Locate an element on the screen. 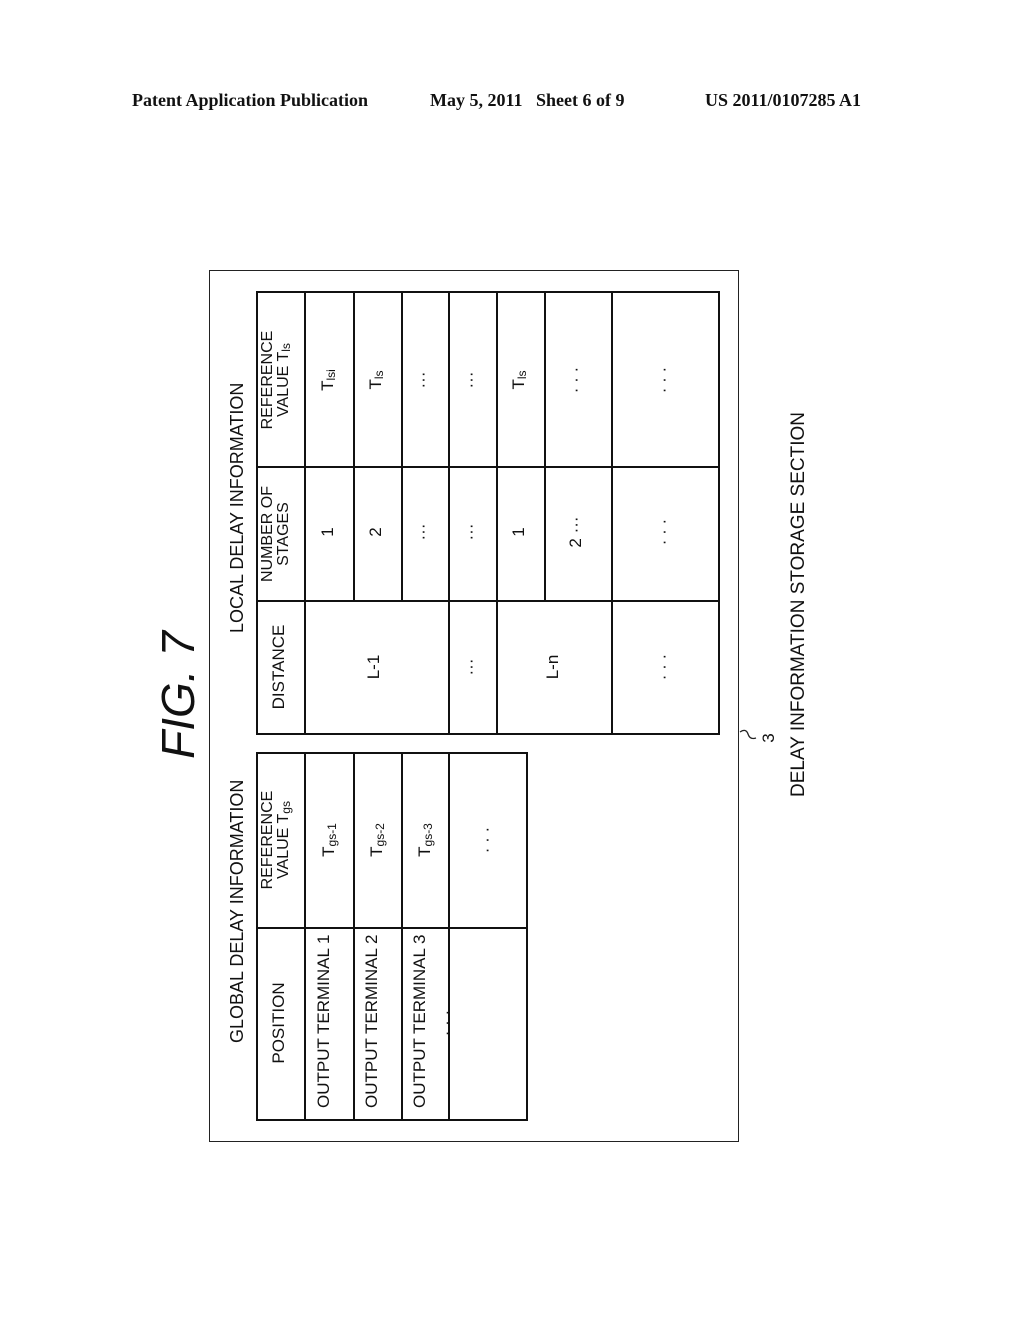  local-ref-7: · · · is located at coordinates (663, 380).